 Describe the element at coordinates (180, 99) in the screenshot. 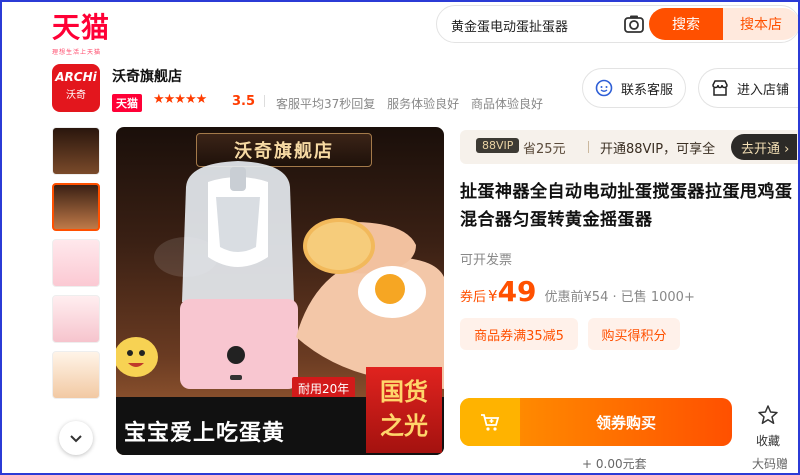

I see `rating-stars: ★★★★★` at that location.